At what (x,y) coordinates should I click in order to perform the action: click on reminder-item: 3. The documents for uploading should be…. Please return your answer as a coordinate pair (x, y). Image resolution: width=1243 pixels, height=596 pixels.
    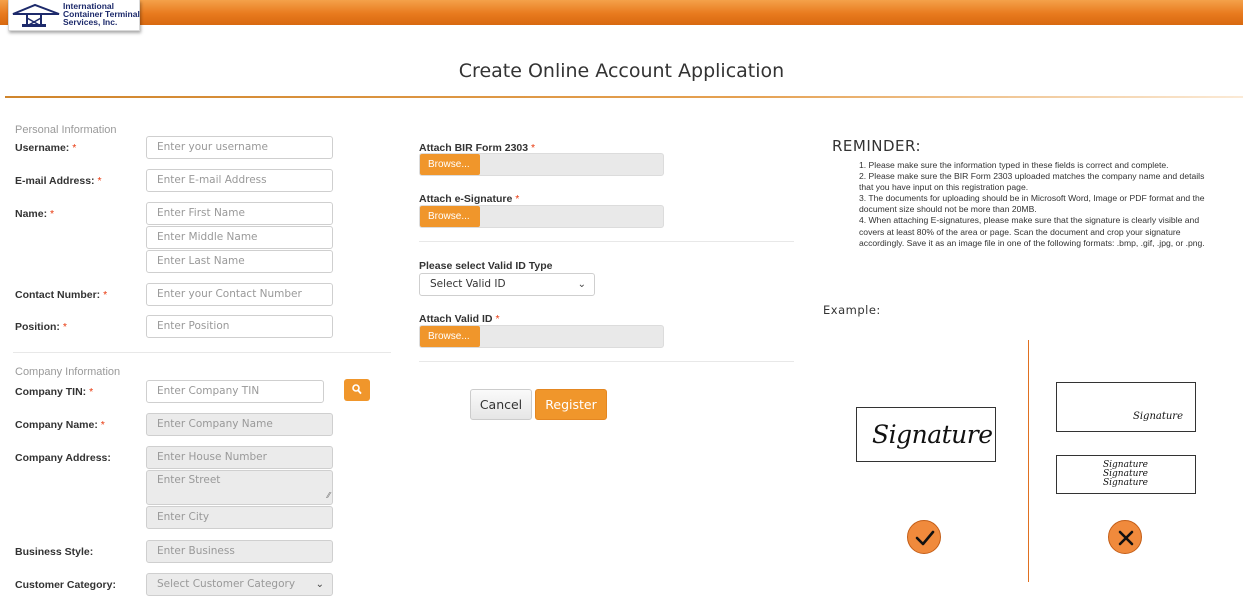
    Looking at the image, I should click on (1032, 204).